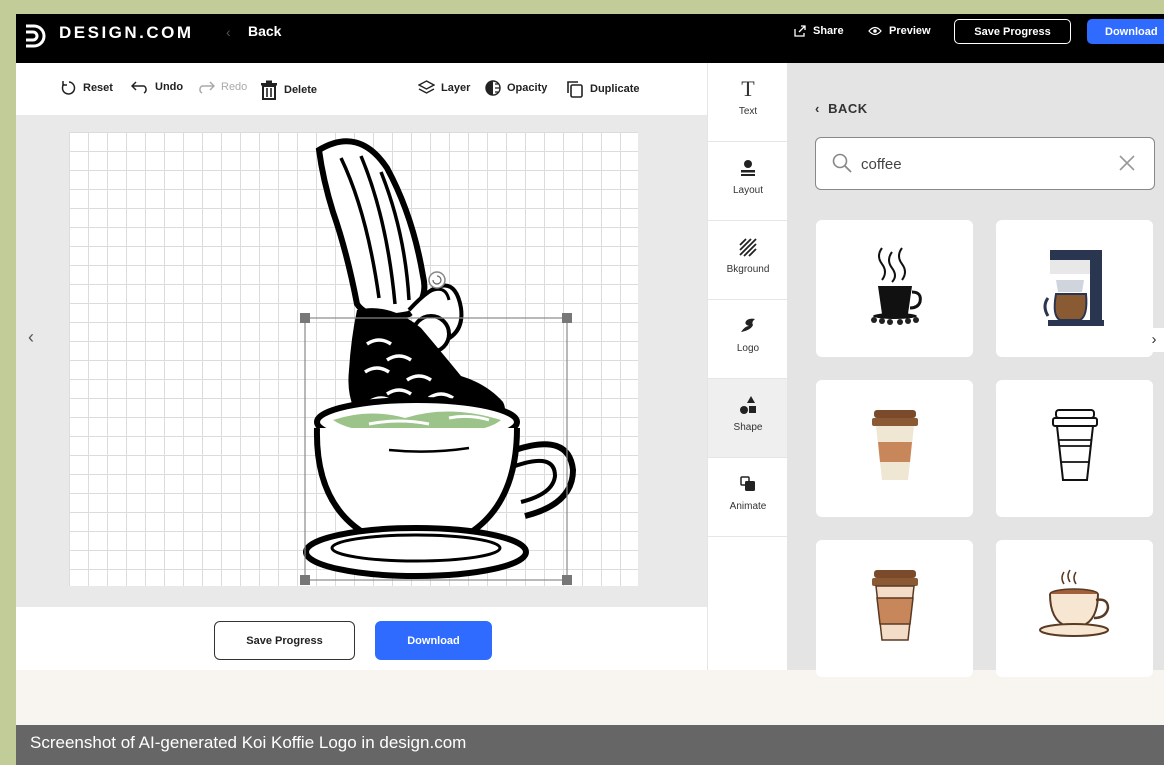 This screenshot has height=765, width=1164. Describe the element at coordinates (433, 640) in the screenshot. I see `download-footer-button: Download` at that location.